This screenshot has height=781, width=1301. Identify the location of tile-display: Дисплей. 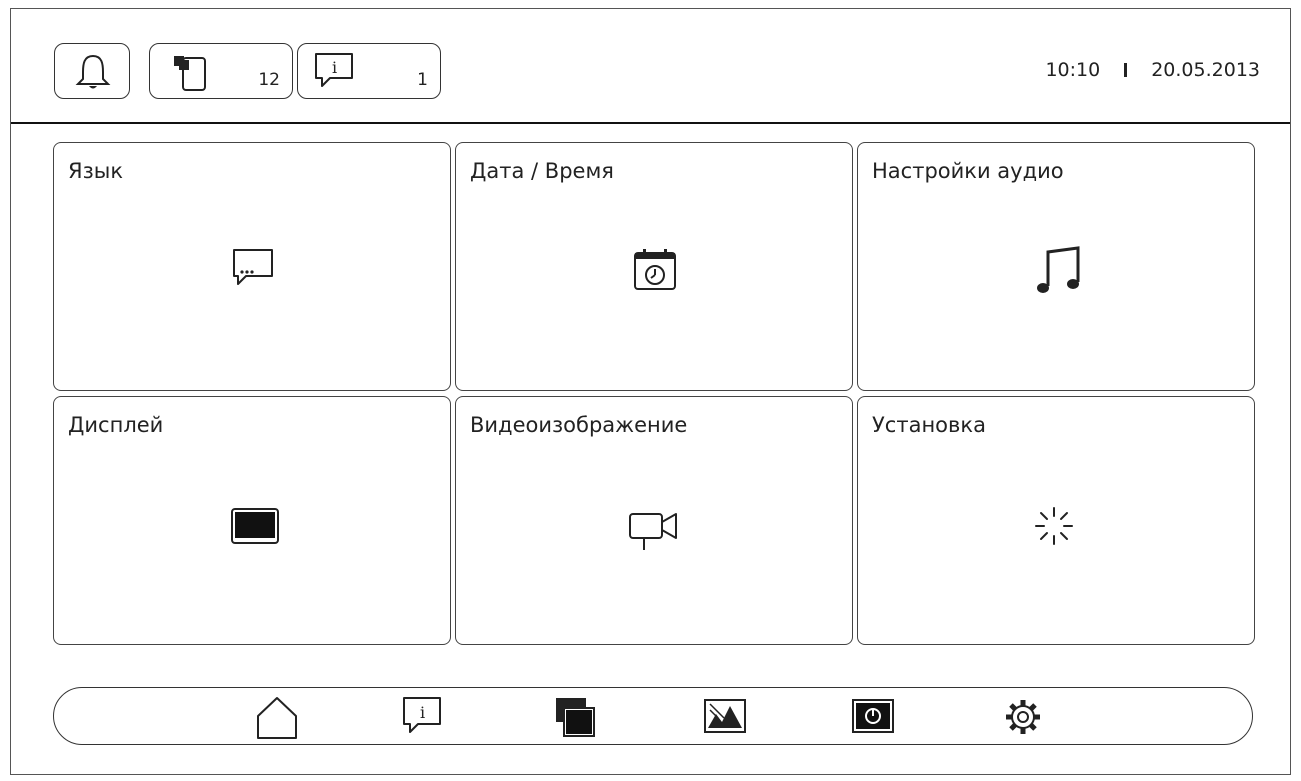
(252, 520).